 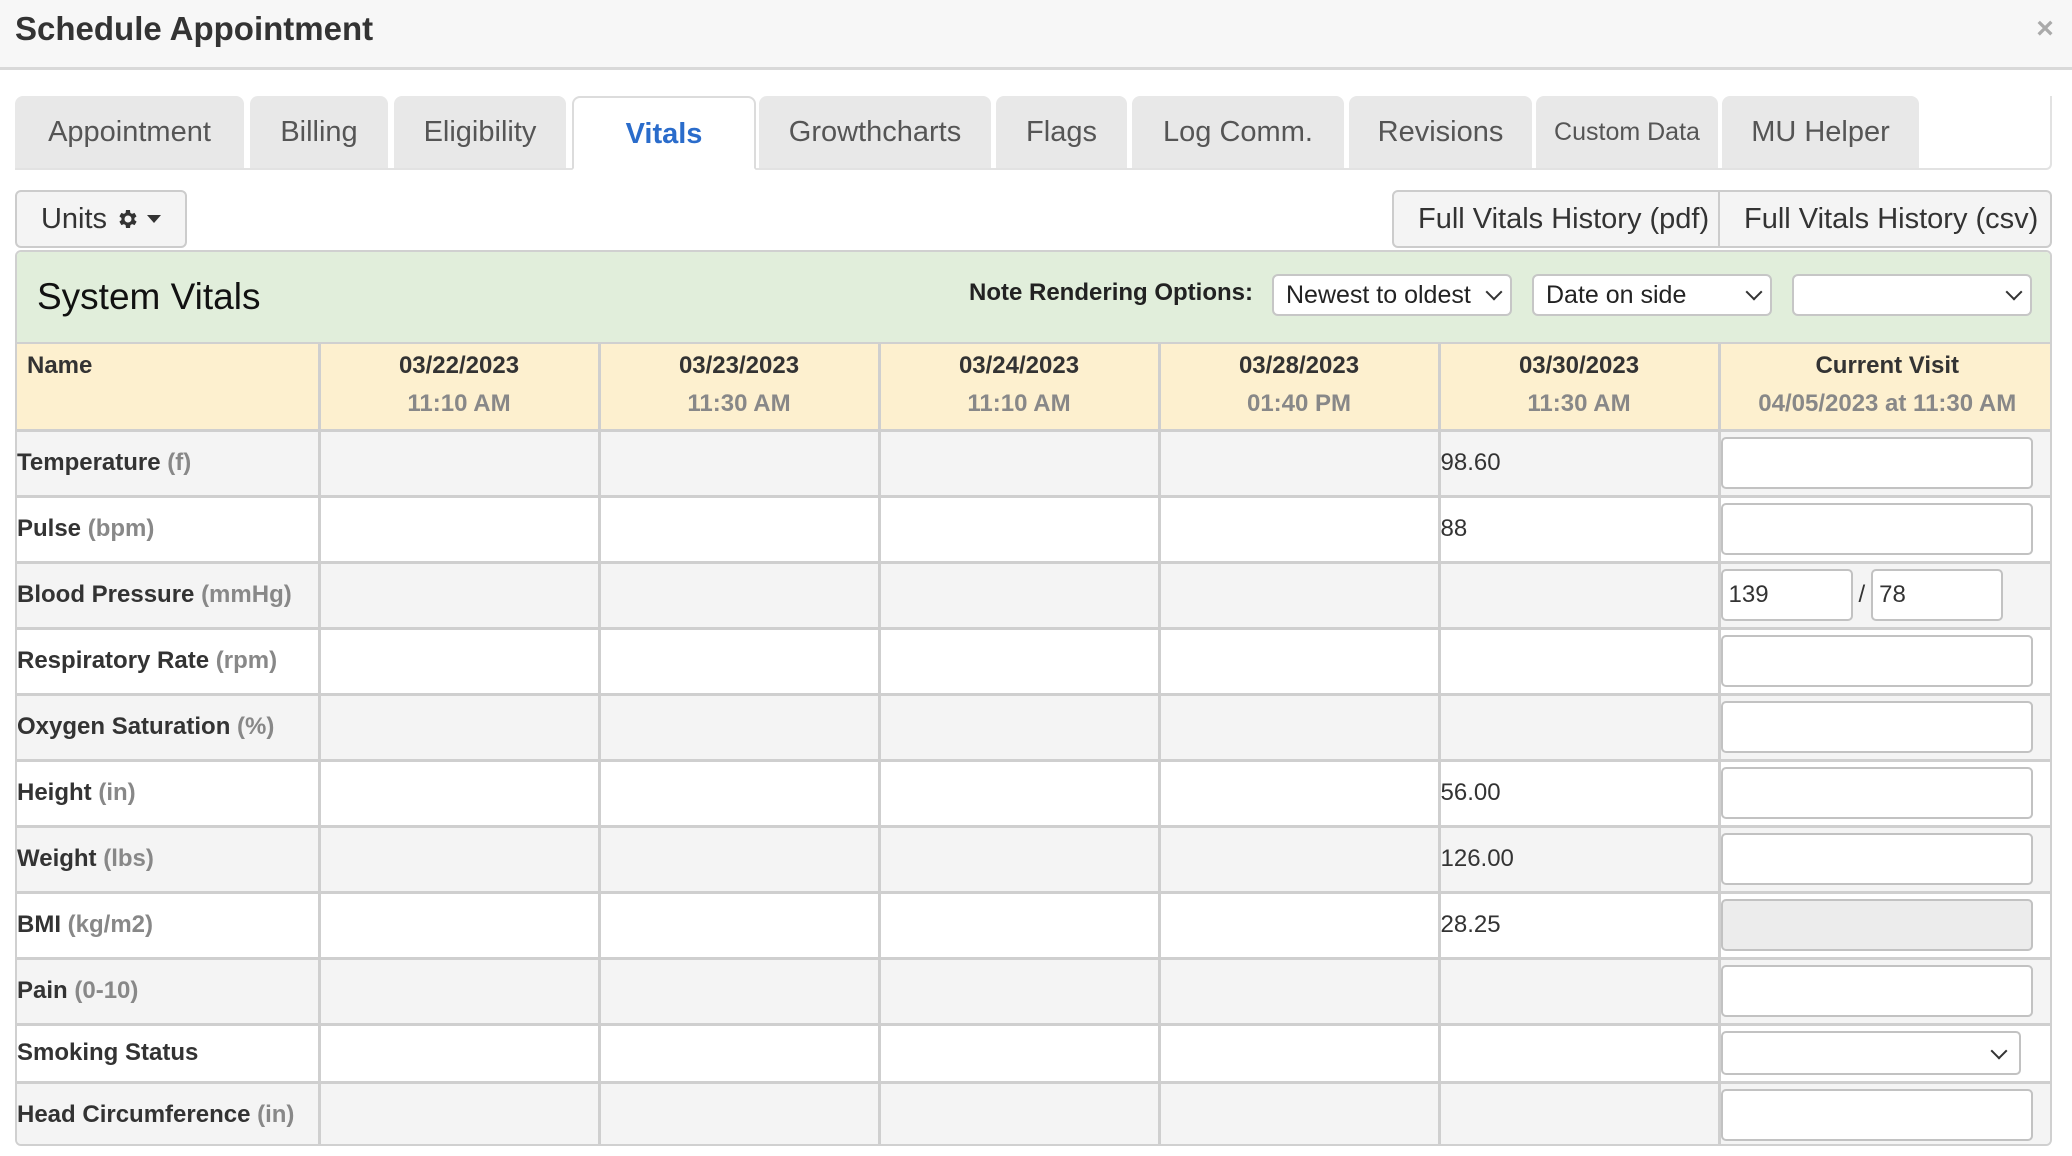 I want to click on diastolic-input: 78, so click(x=1937, y=595).